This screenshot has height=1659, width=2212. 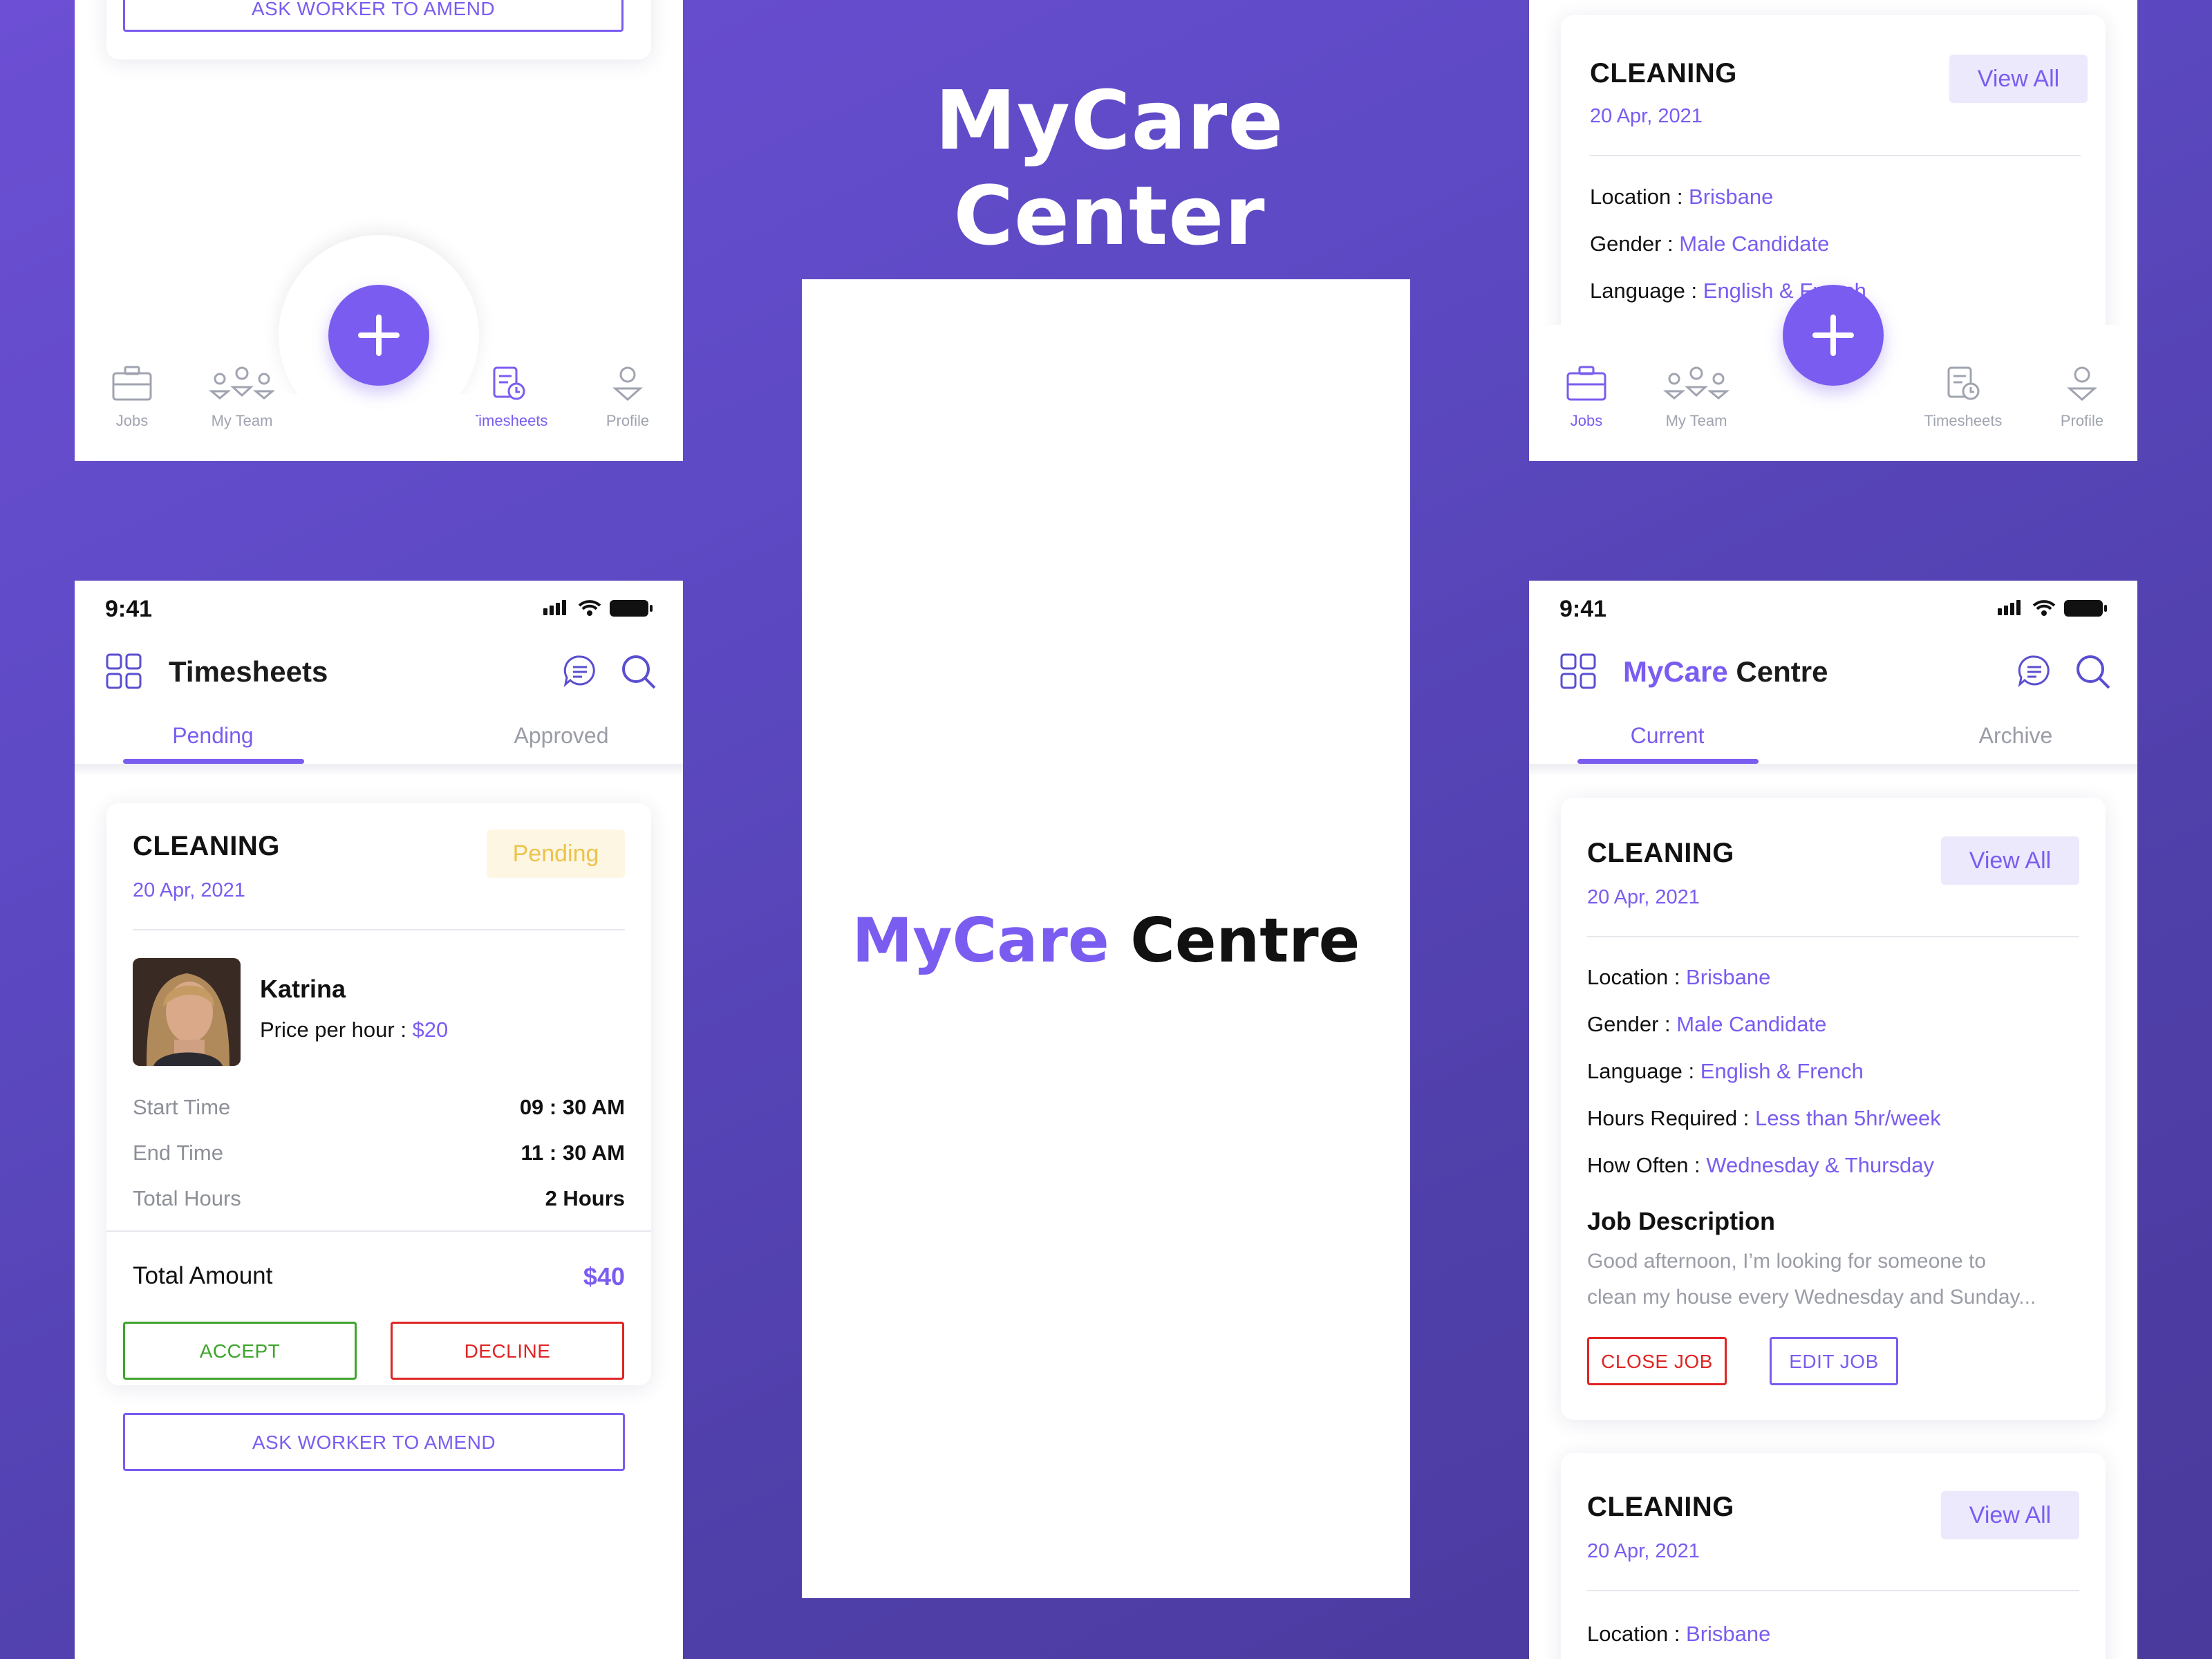 What do you see at coordinates (1657, 1361) in the screenshot?
I see `close-job-button: CLOSE JOB` at bounding box center [1657, 1361].